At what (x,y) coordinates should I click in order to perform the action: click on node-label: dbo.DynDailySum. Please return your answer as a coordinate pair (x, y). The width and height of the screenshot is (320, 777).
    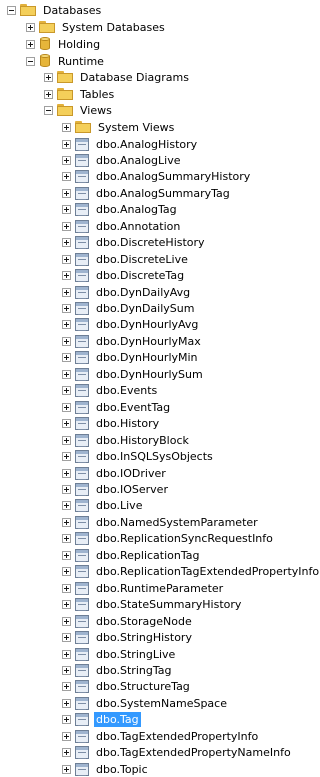
    Looking at the image, I should click on (145, 308).